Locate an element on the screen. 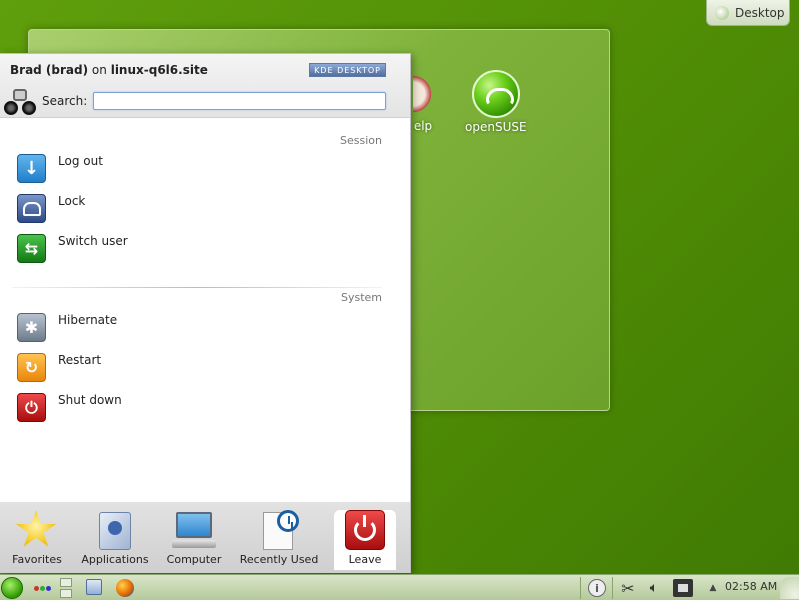 This screenshot has width=799, height=600. section-divider is located at coordinates (197, 287).